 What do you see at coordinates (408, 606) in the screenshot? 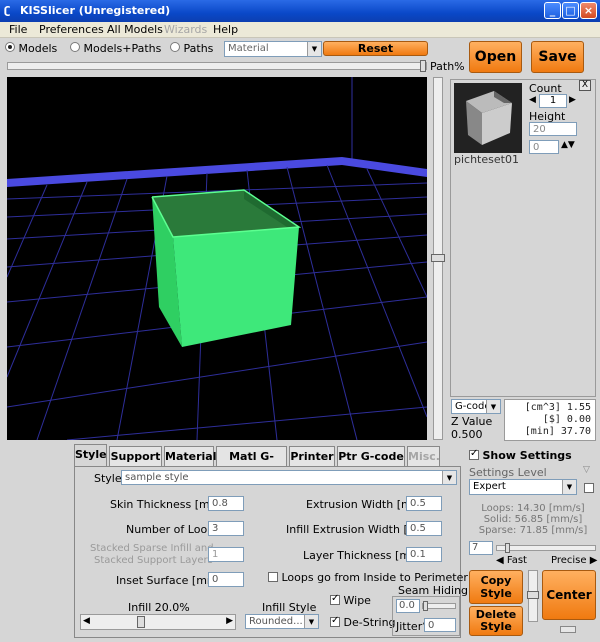
I see `seam-hiding-value: 0.0` at bounding box center [408, 606].